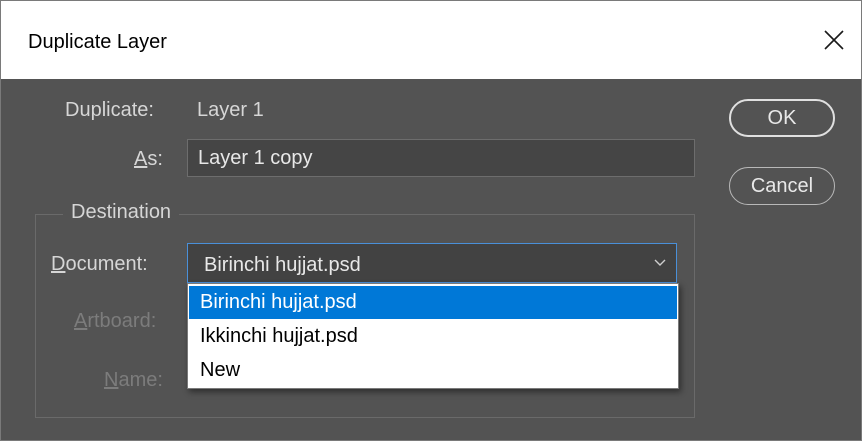  What do you see at coordinates (121, 212) in the screenshot?
I see `destination-title: Destination` at bounding box center [121, 212].